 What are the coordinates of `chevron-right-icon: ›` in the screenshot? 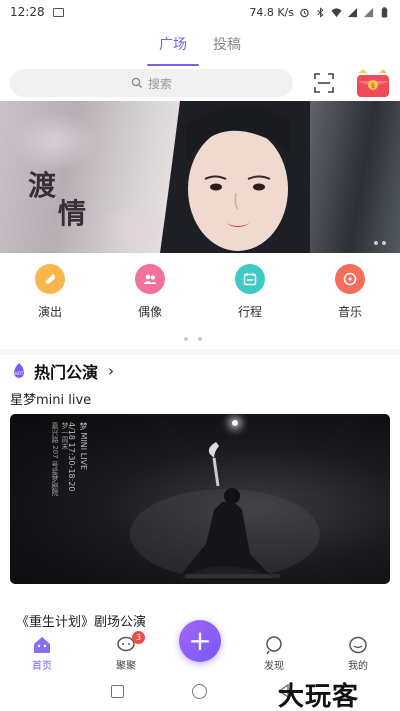 It's located at (111, 371).